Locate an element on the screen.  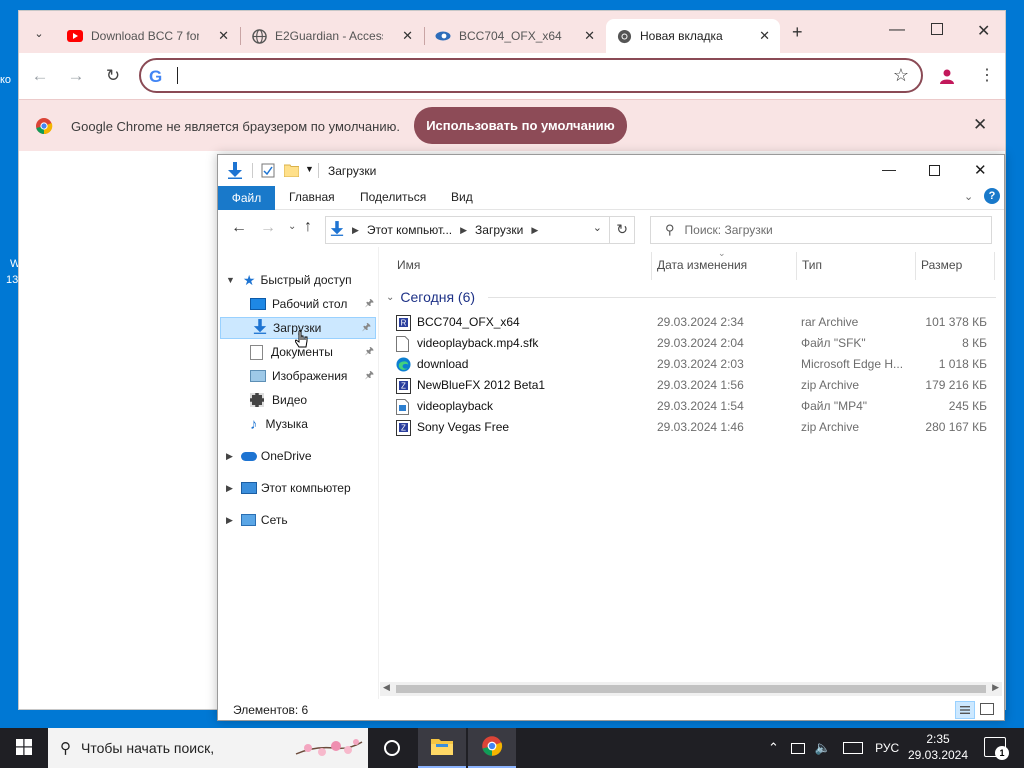
taskbar-search-box: ⚲ Чтобы начать поиск, is located at coordinates (208, 748).